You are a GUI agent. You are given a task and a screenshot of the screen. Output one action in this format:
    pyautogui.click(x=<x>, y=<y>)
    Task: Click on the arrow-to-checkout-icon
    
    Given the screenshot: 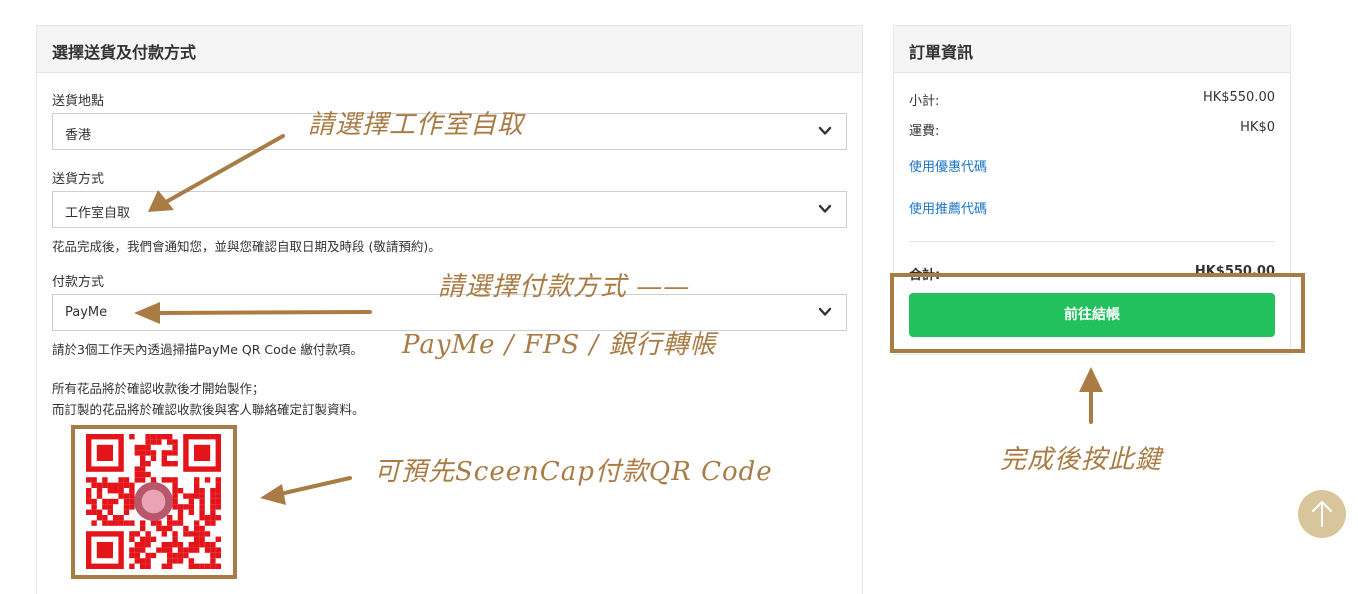 What is the action you would take?
    pyautogui.click(x=1091, y=395)
    